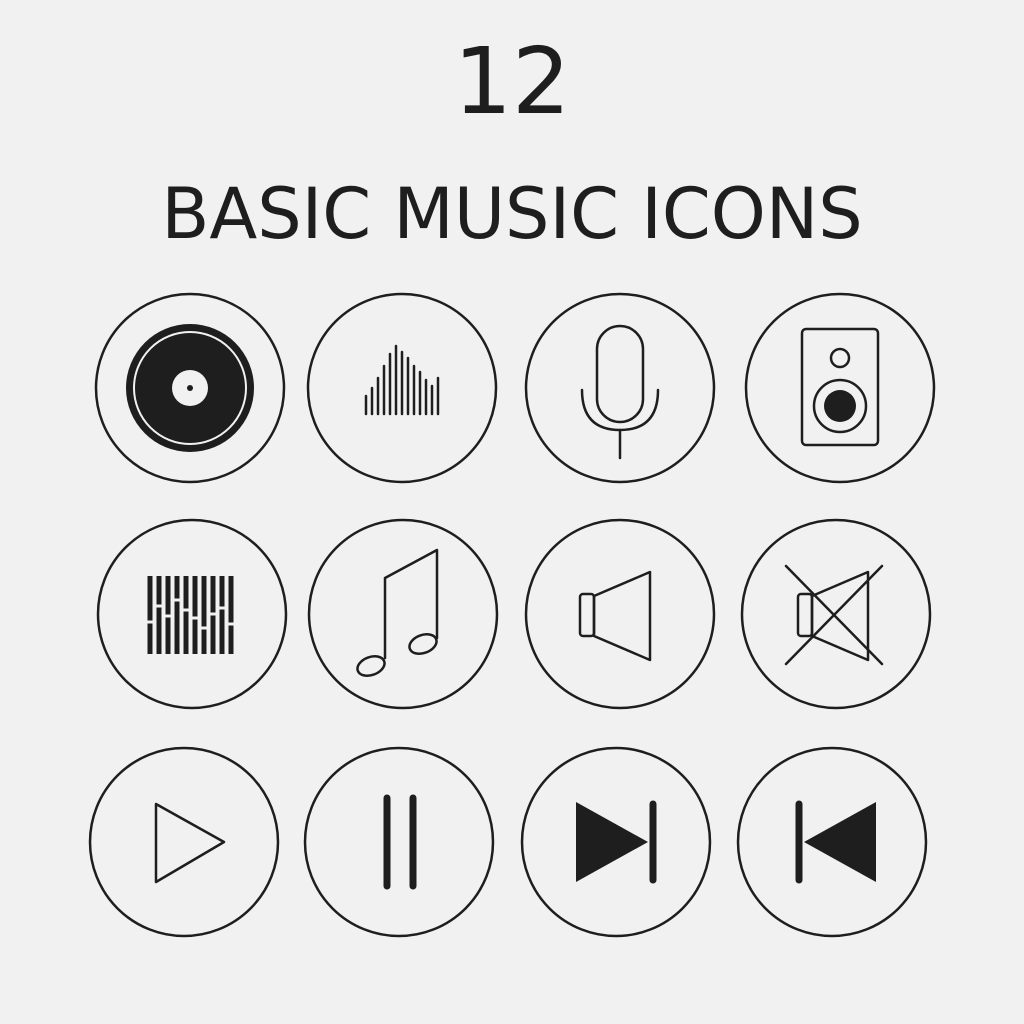  I want to click on volume-icon, so click(620, 614).